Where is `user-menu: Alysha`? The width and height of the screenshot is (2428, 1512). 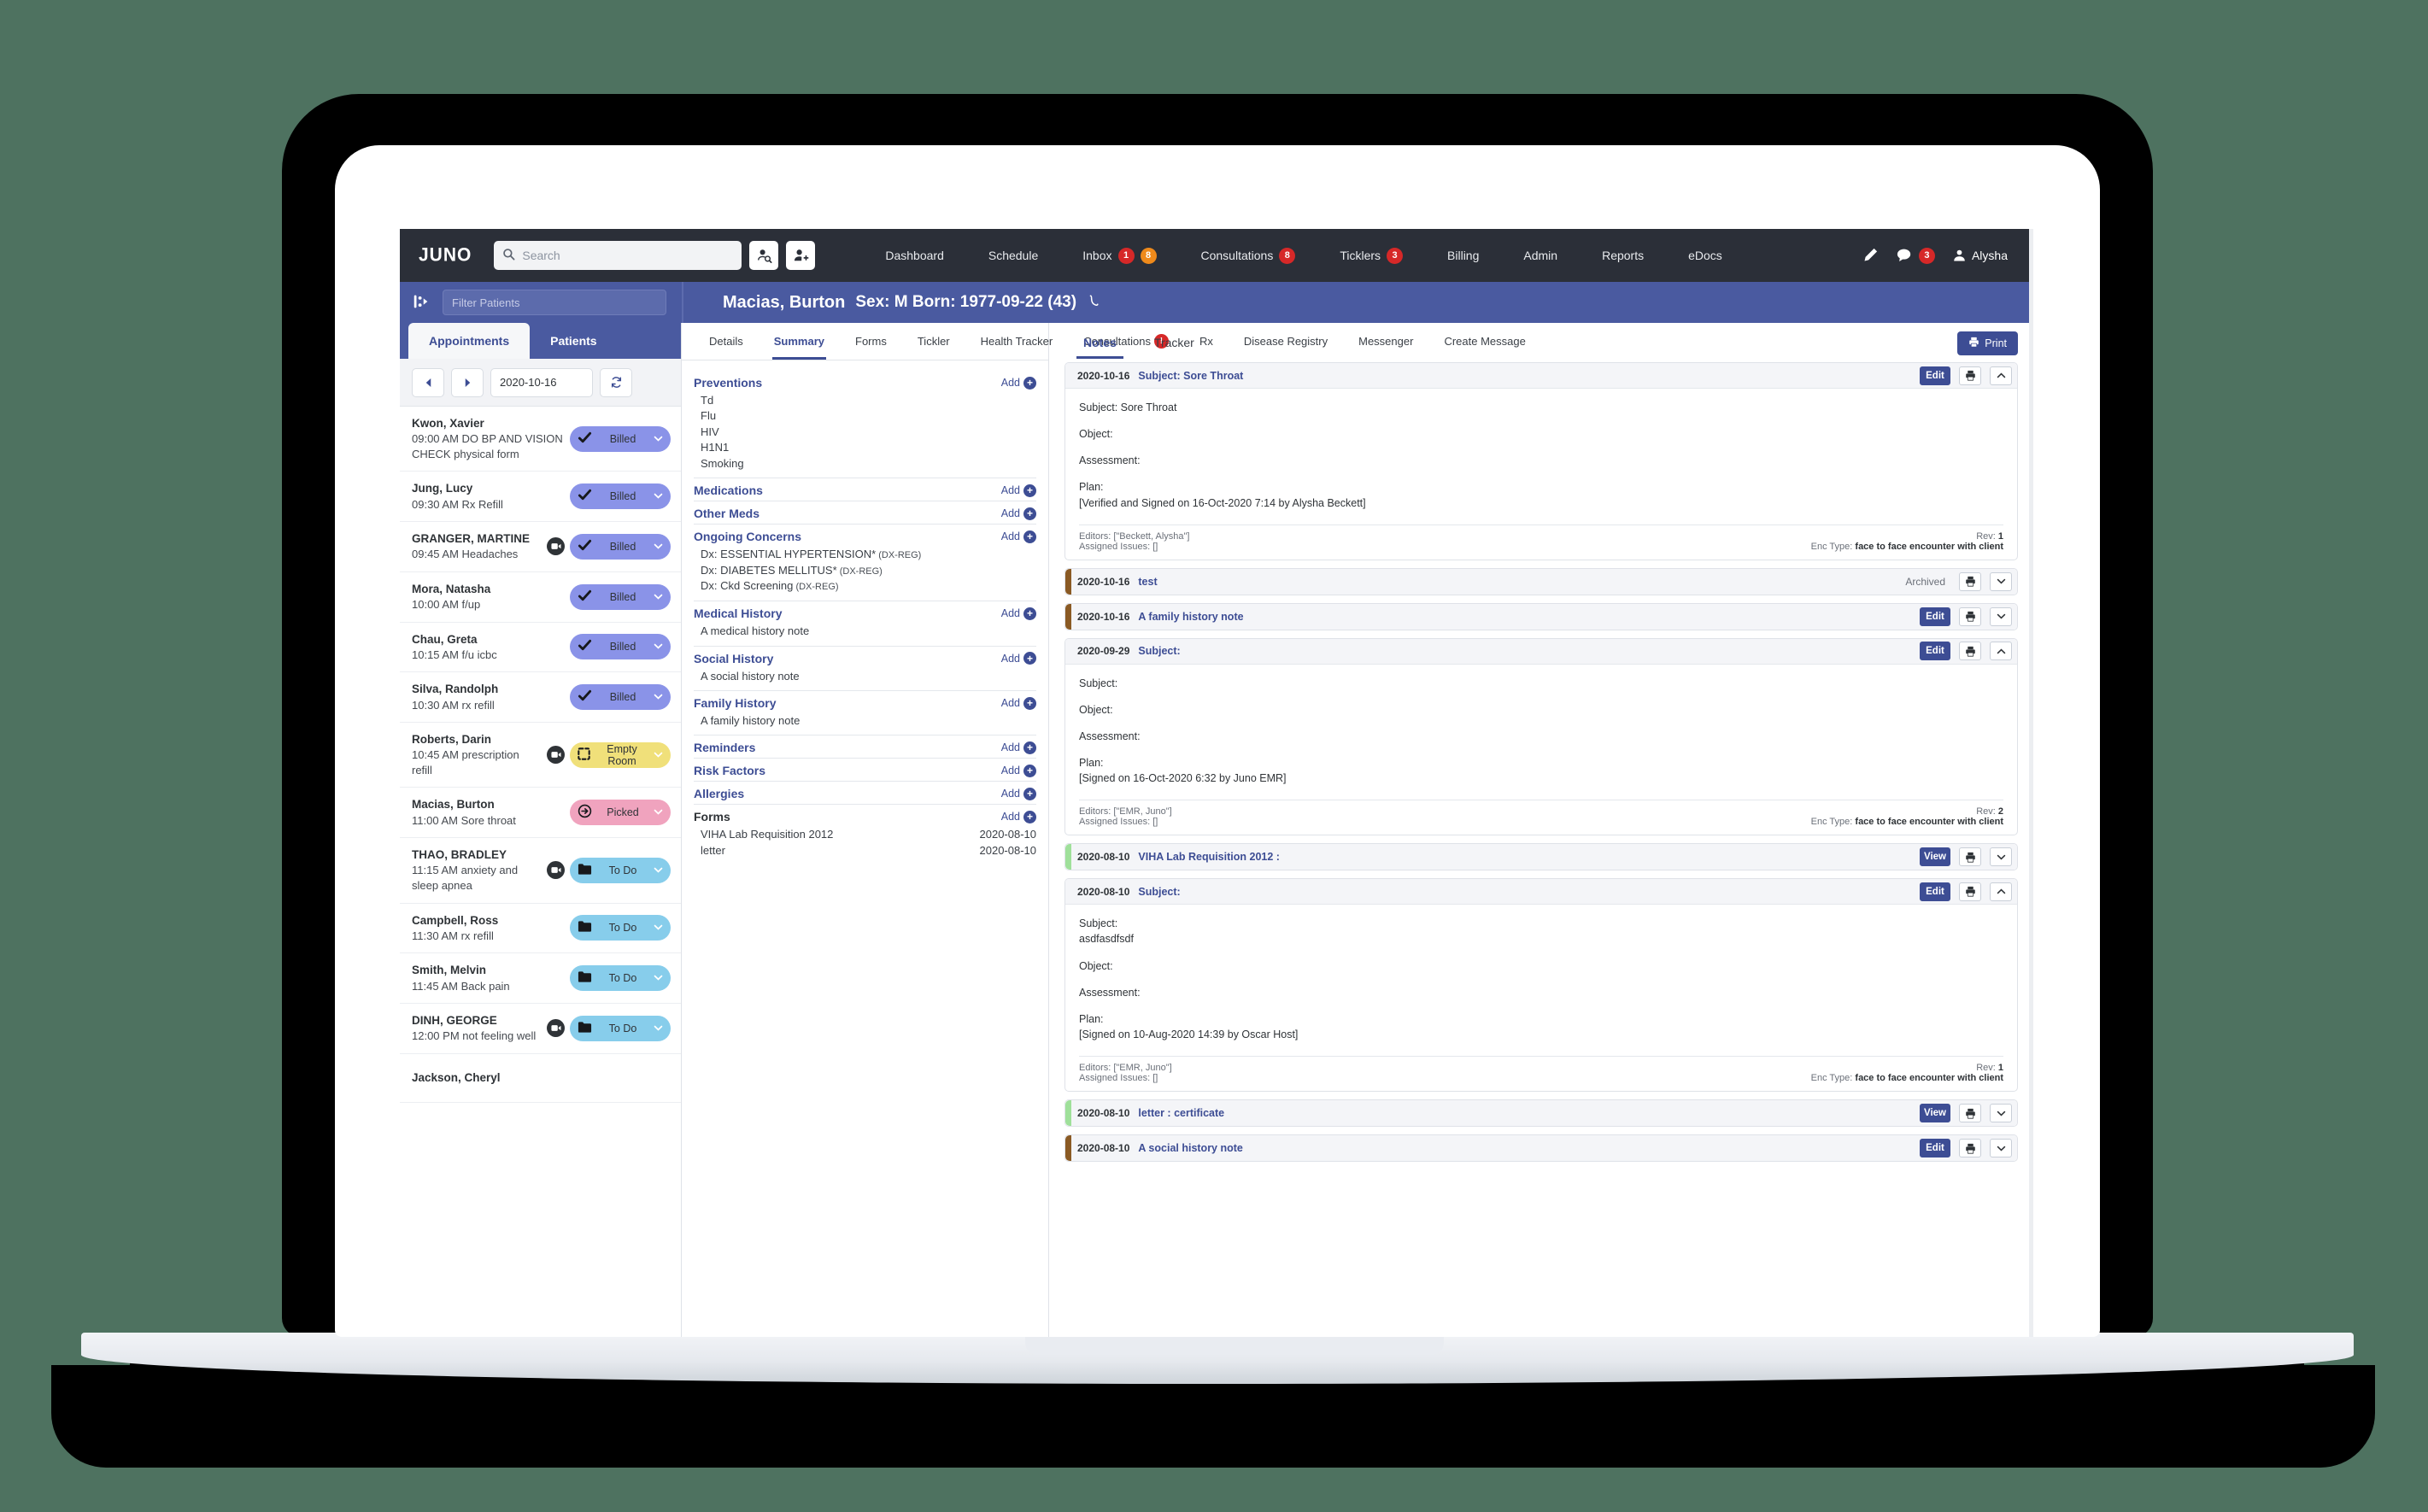
user-menu: Alysha is located at coordinates (1980, 256).